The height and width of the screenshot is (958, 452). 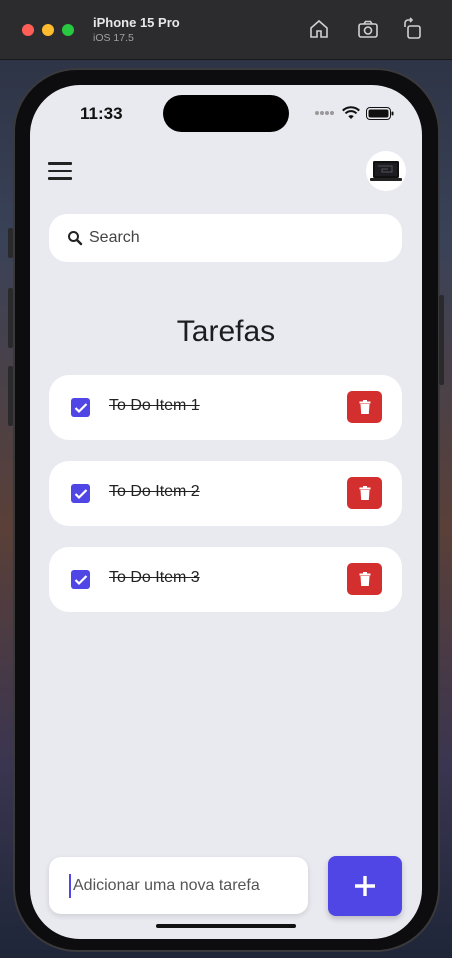 What do you see at coordinates (136, 22) in the screenshot?
I see `simulator-device-name: iPhone 15 Pro` at bounding box center [136, 22].